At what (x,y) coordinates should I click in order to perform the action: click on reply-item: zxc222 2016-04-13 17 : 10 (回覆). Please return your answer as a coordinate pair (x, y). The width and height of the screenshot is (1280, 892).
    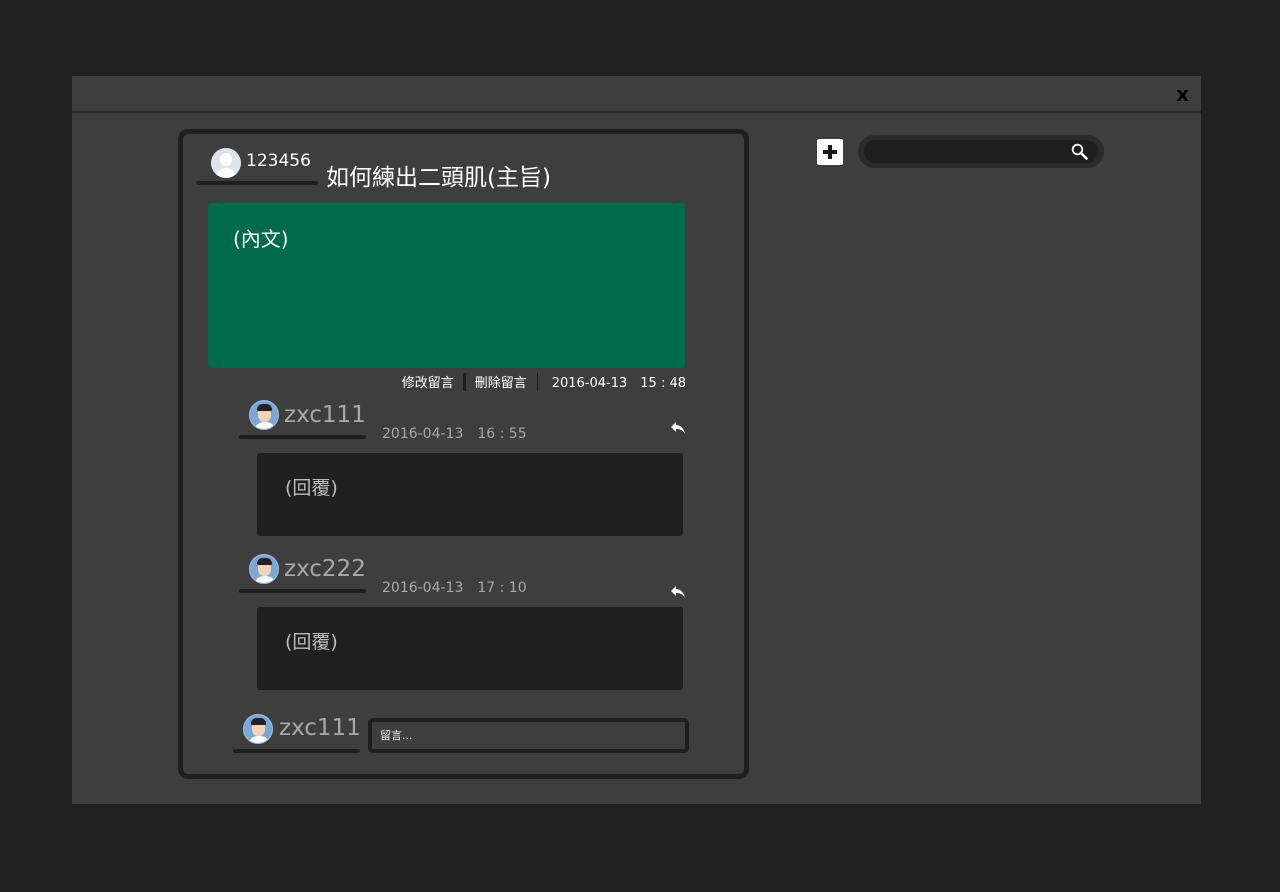
    Looking at the image, I should click on (464, 622).